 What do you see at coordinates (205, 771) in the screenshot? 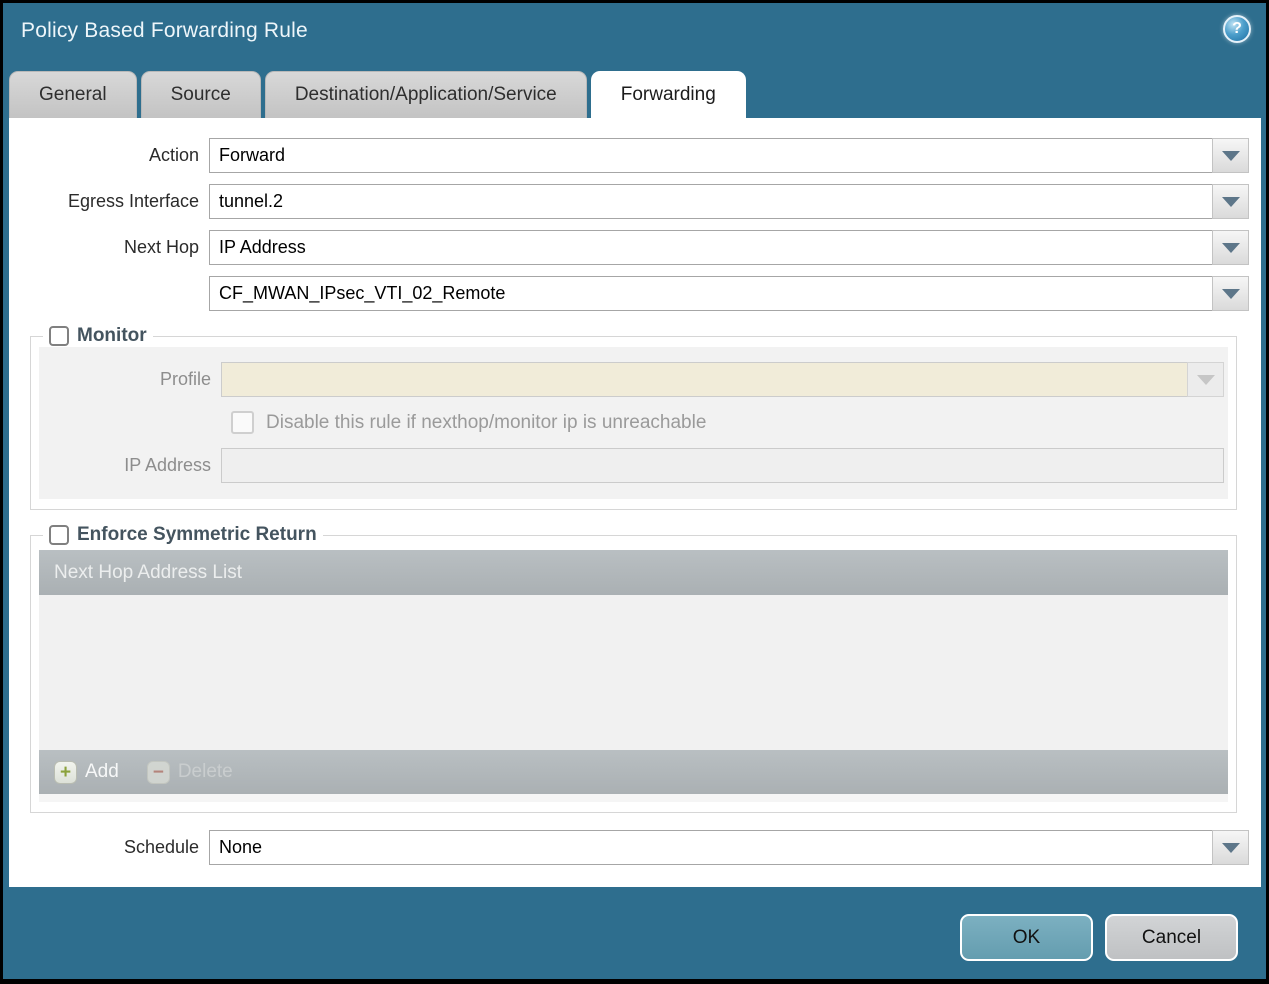
I see `delete-button-label: Delete` at bounding box center [205, 771].